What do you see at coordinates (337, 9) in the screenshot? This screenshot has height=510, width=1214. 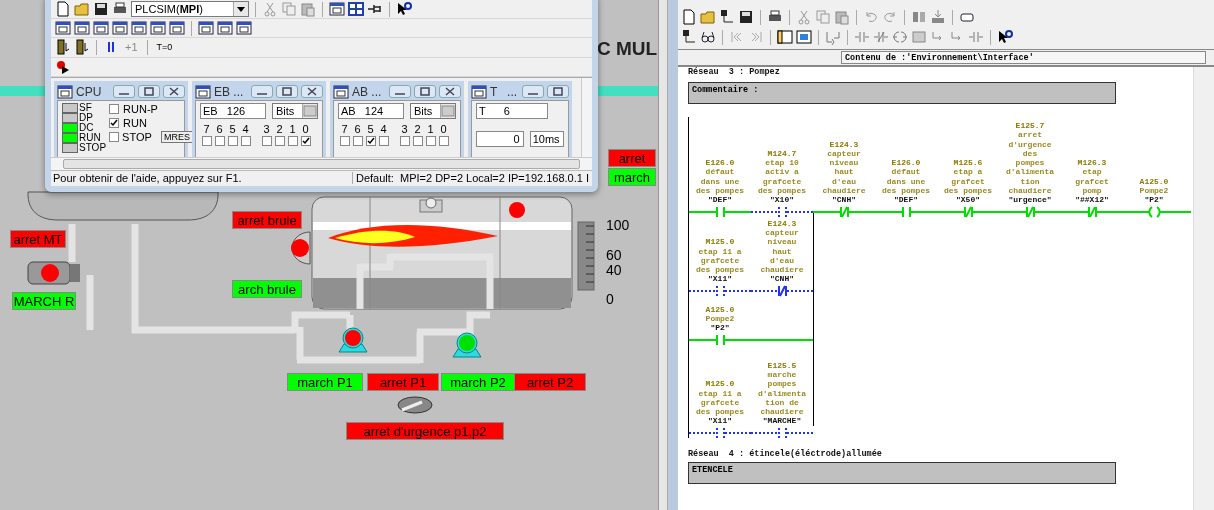 I see `cascade-windows-icon` at bounding box center [337, 9].